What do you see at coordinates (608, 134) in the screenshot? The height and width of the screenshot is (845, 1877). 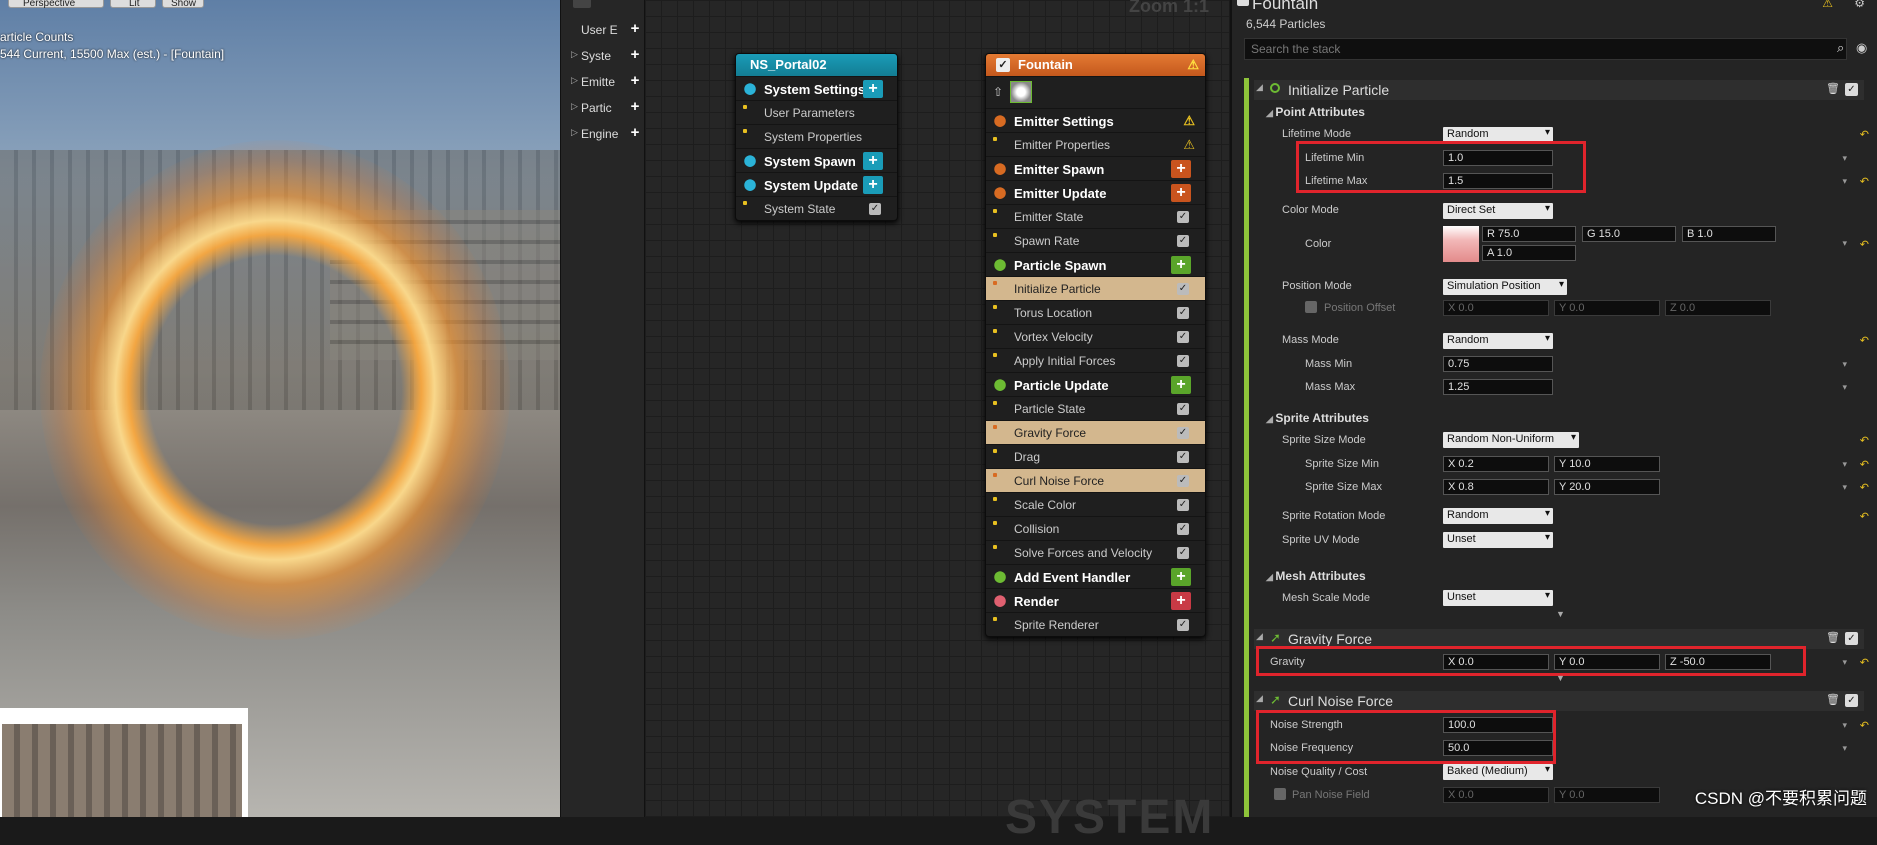 I see `param-engine: ▷ Engine +` at bounding box center [608, 134].